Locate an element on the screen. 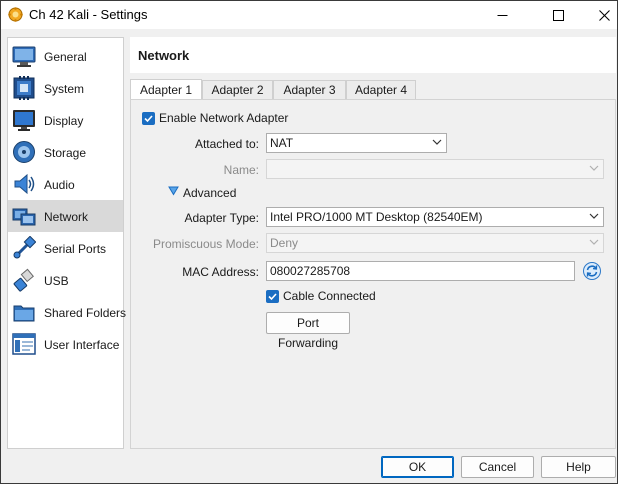 The height and width of the screenshot is (484, 618). adapter-type-select: Intel PRO/1000 MT Desktop (82540EM) is located at coordinates (435, 217).